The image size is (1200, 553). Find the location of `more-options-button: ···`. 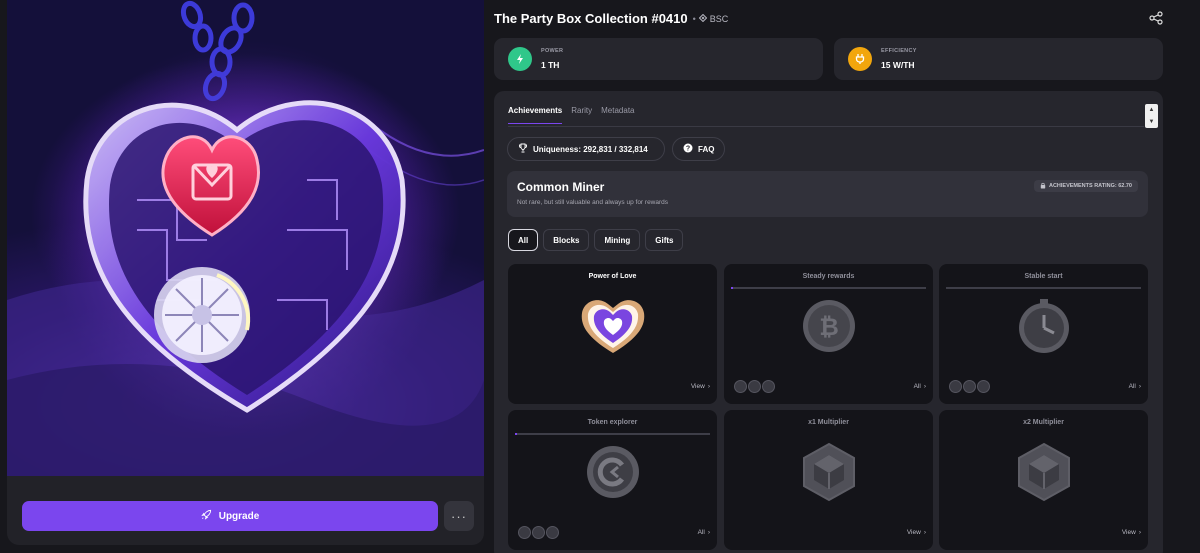

more-options-button: ··· is located at coordinates (459, 516).